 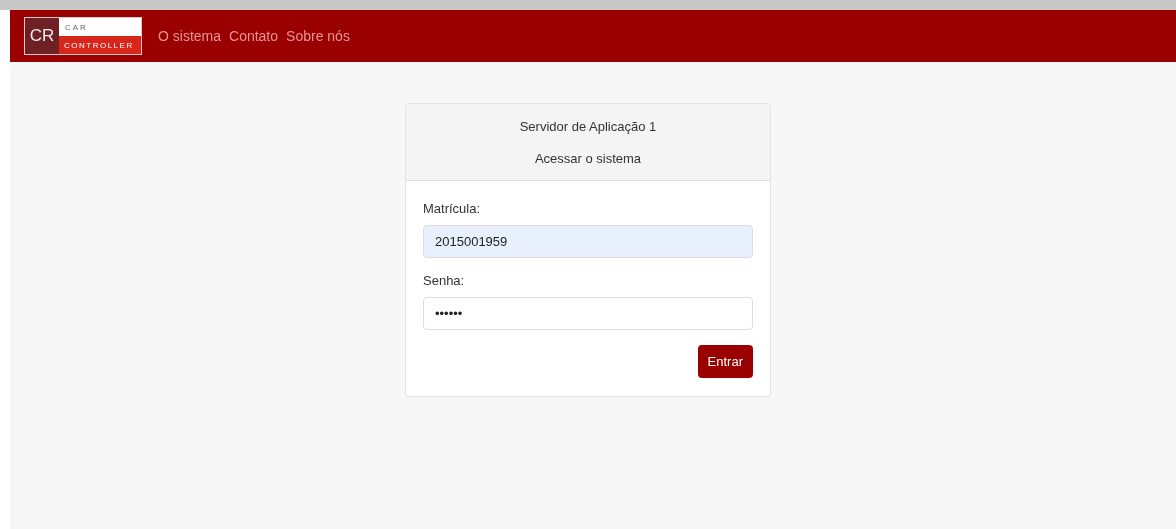 What do you see at coordinates (588, 241) in the screenshot?
I see `input-field: 2015001959` at bounding box center [588, 241].